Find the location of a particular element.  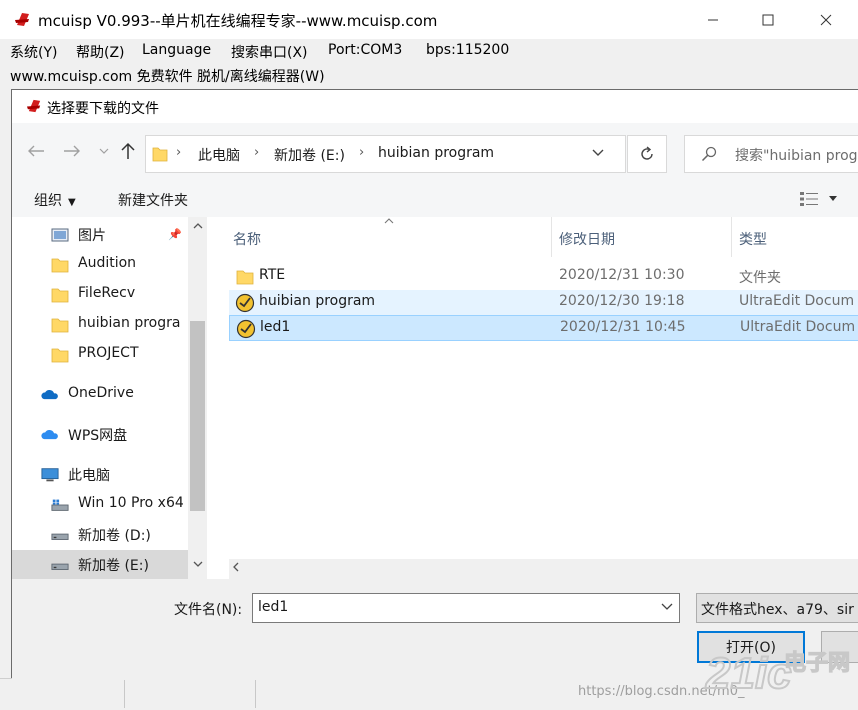

menu-port: Port:COM3 is located at coordinates (365, 50).